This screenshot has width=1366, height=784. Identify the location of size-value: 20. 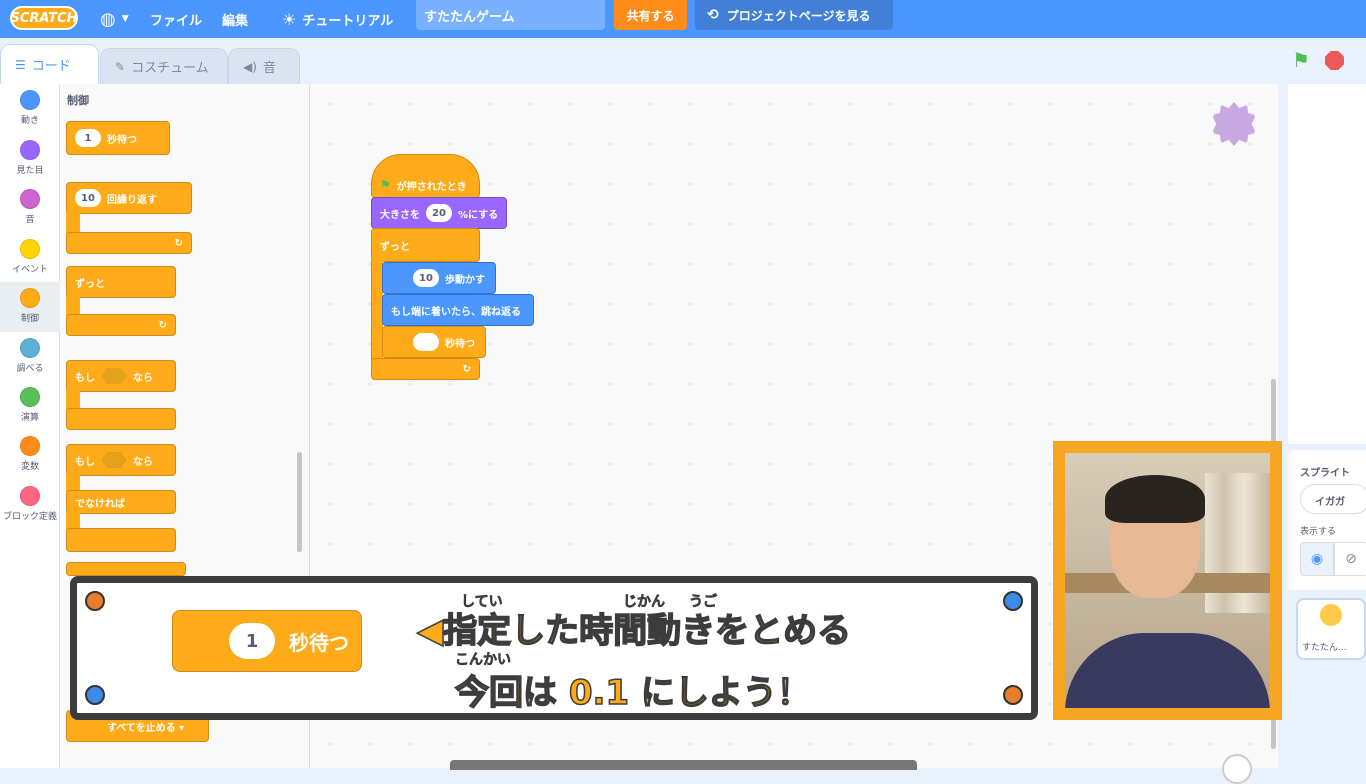
(439, 213).